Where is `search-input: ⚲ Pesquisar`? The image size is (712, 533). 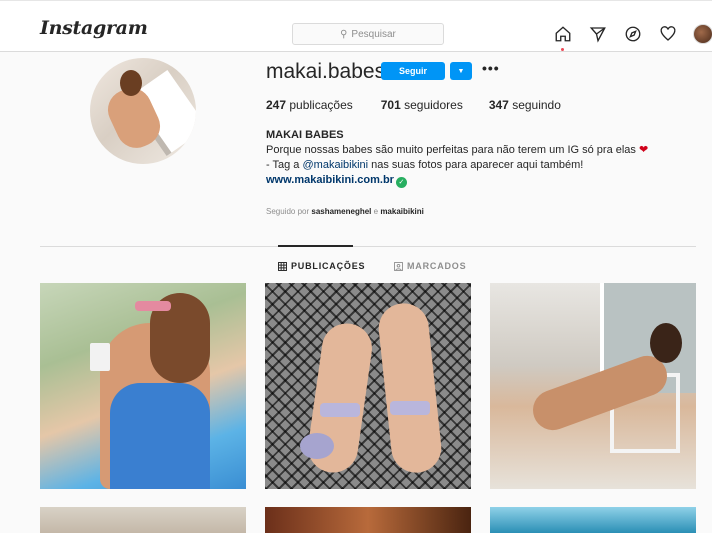
search-input: ⚲ Pesquisar is located at coordinates (368, 34).